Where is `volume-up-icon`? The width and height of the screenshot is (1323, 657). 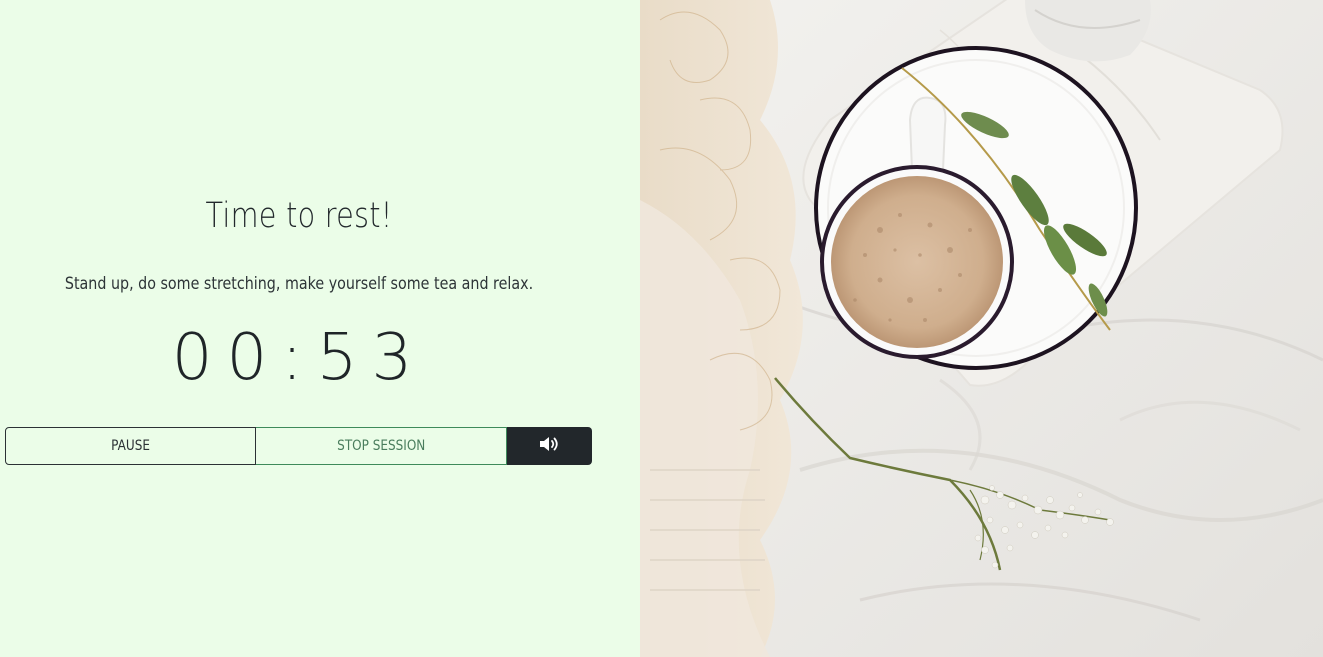
volume-up-icon is located at coordinates (550, 446).